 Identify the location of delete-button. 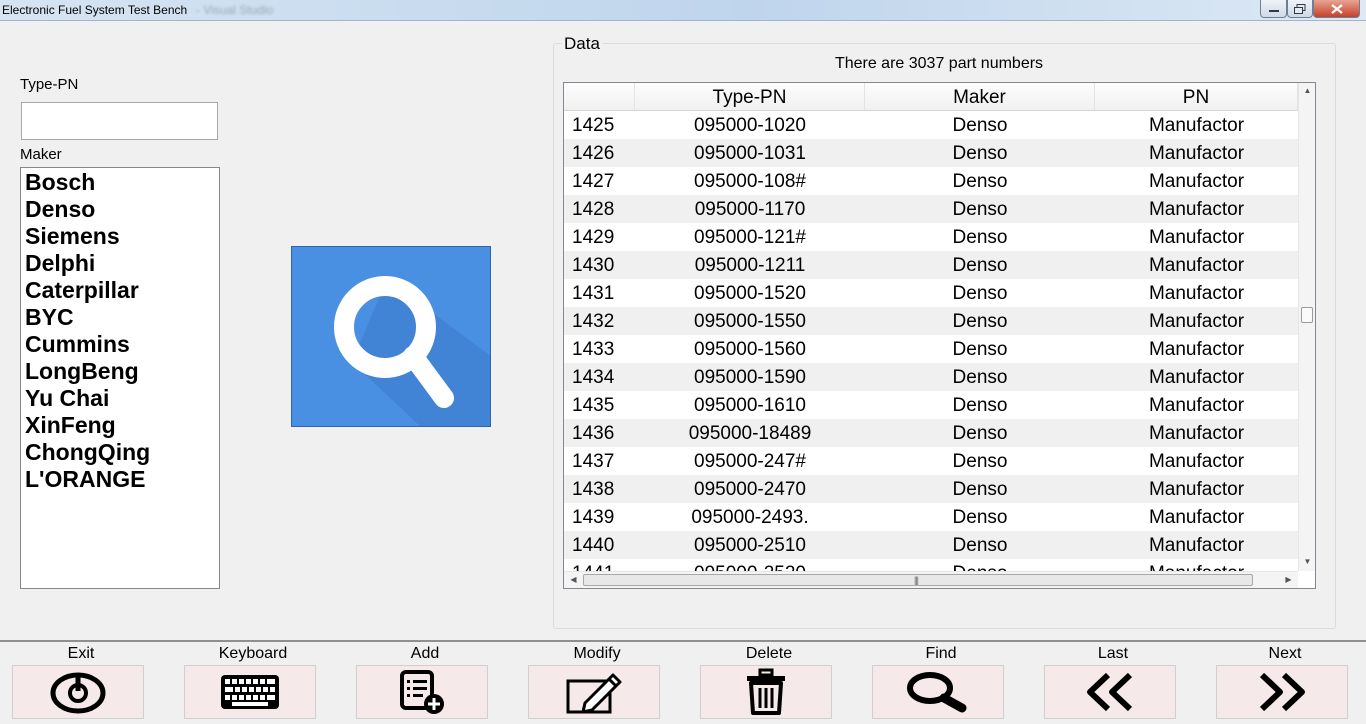
(766, 692).